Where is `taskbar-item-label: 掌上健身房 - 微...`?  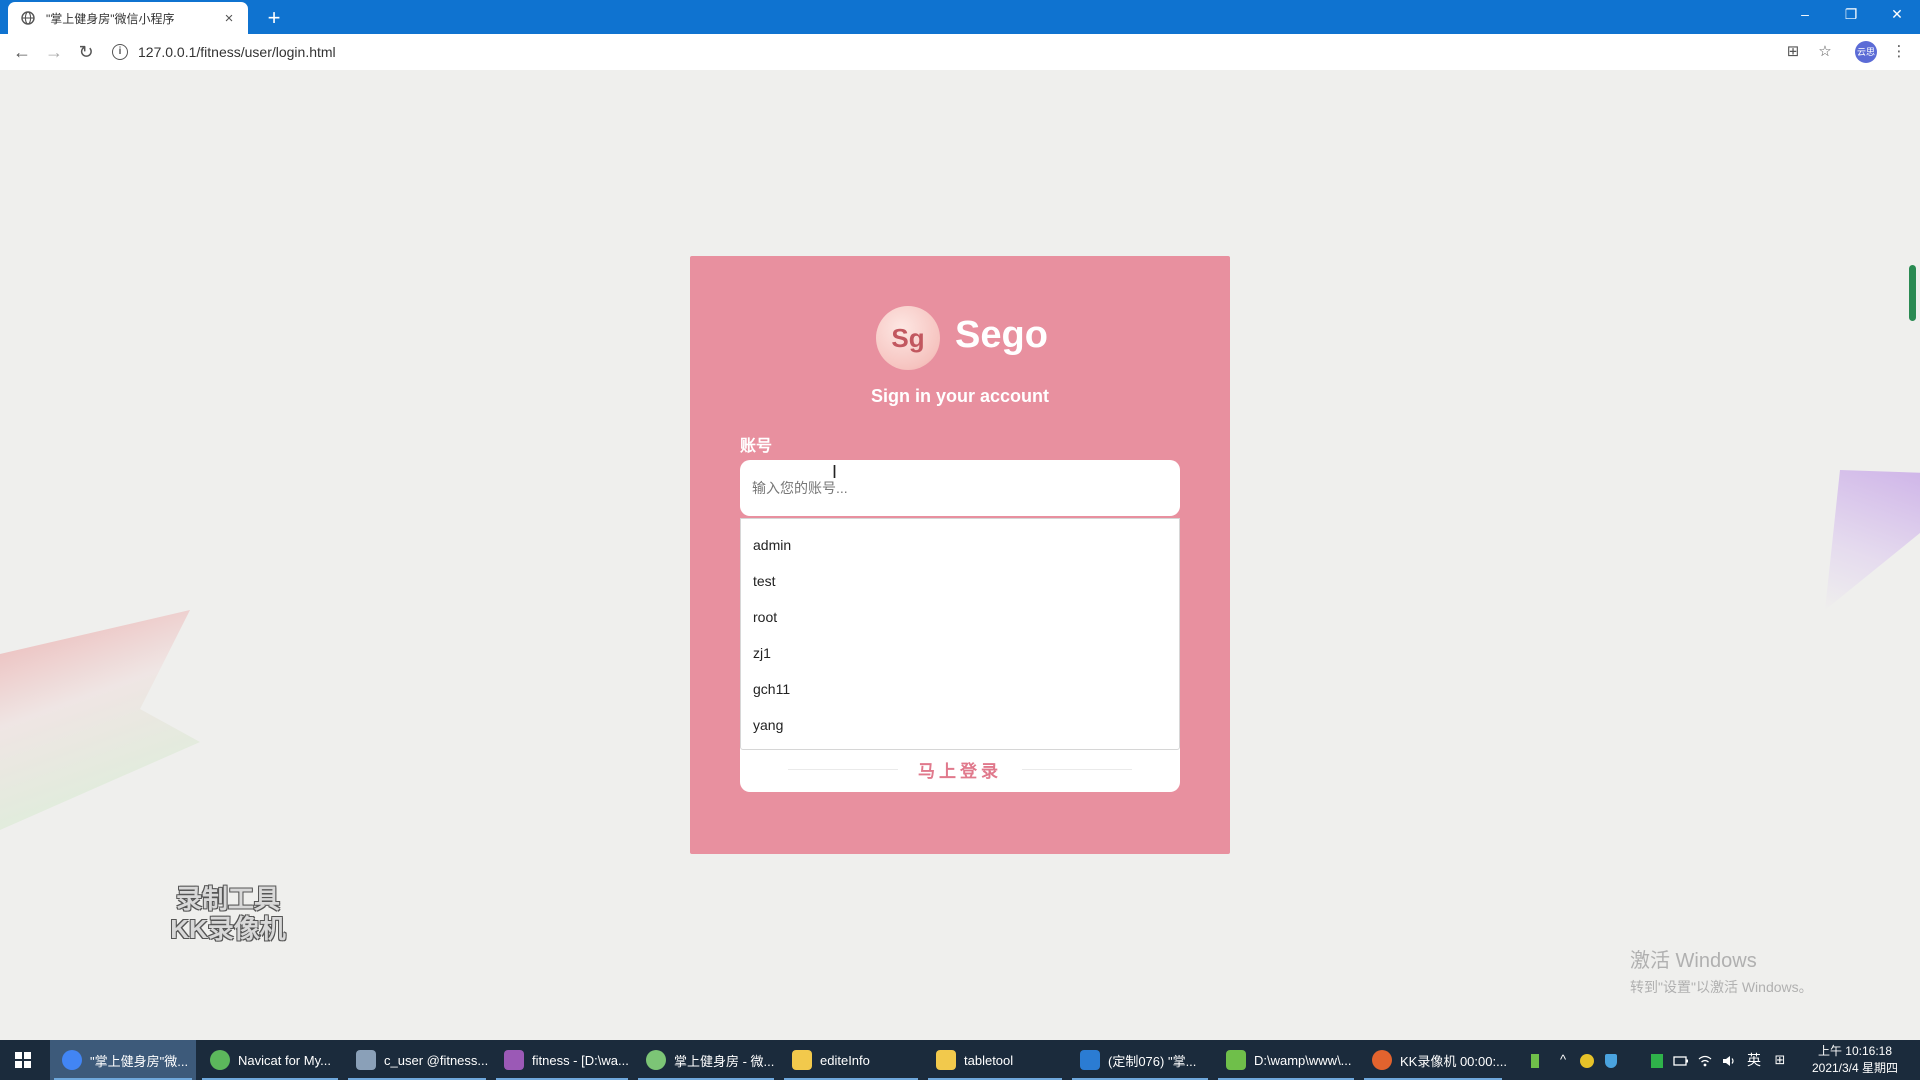 taskbar-item-label: 掌上健身房 - 微... is located at coordinates (724, 1061).